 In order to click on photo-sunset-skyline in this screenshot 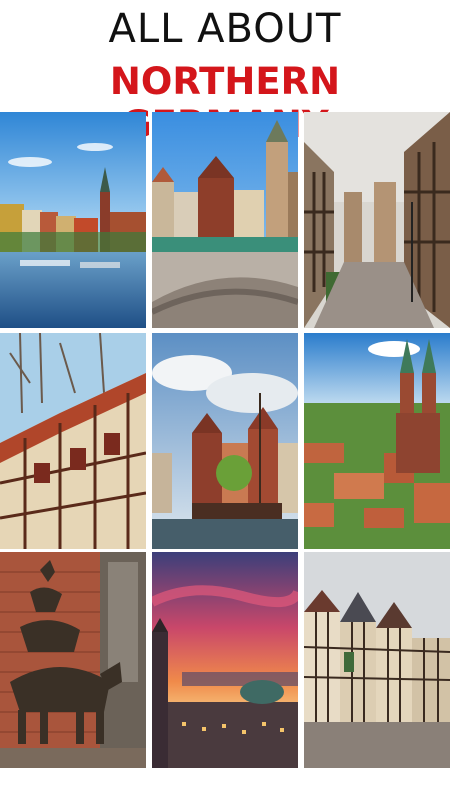, I will do `click(225, 660)`.